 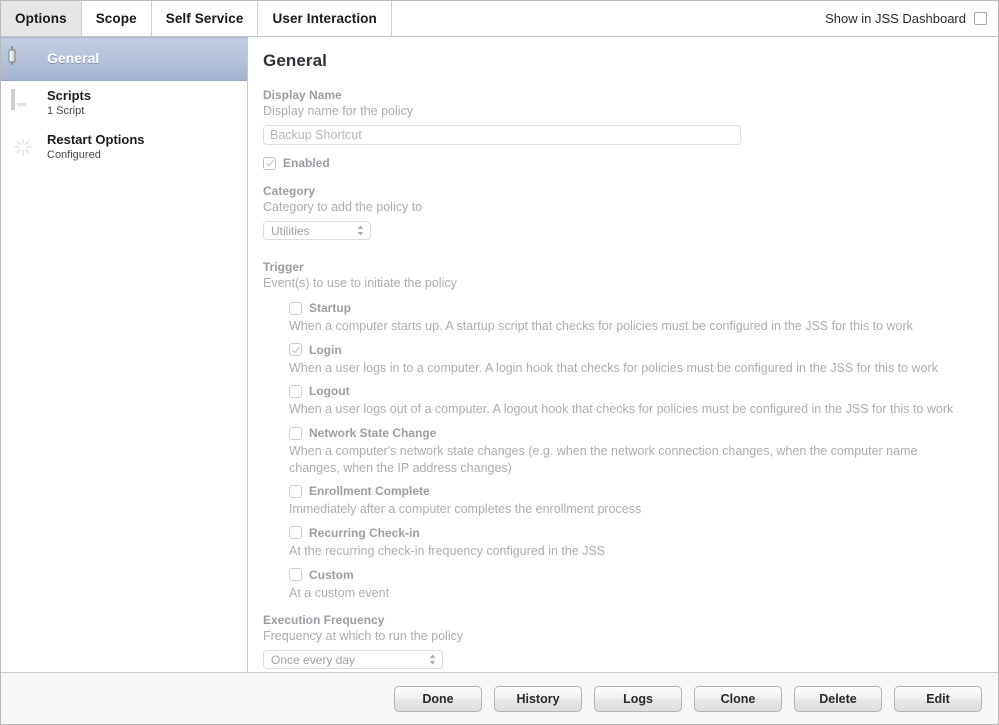 I want to click on enabled-checkbox-row: Enabled, so click(x=621, y=163).